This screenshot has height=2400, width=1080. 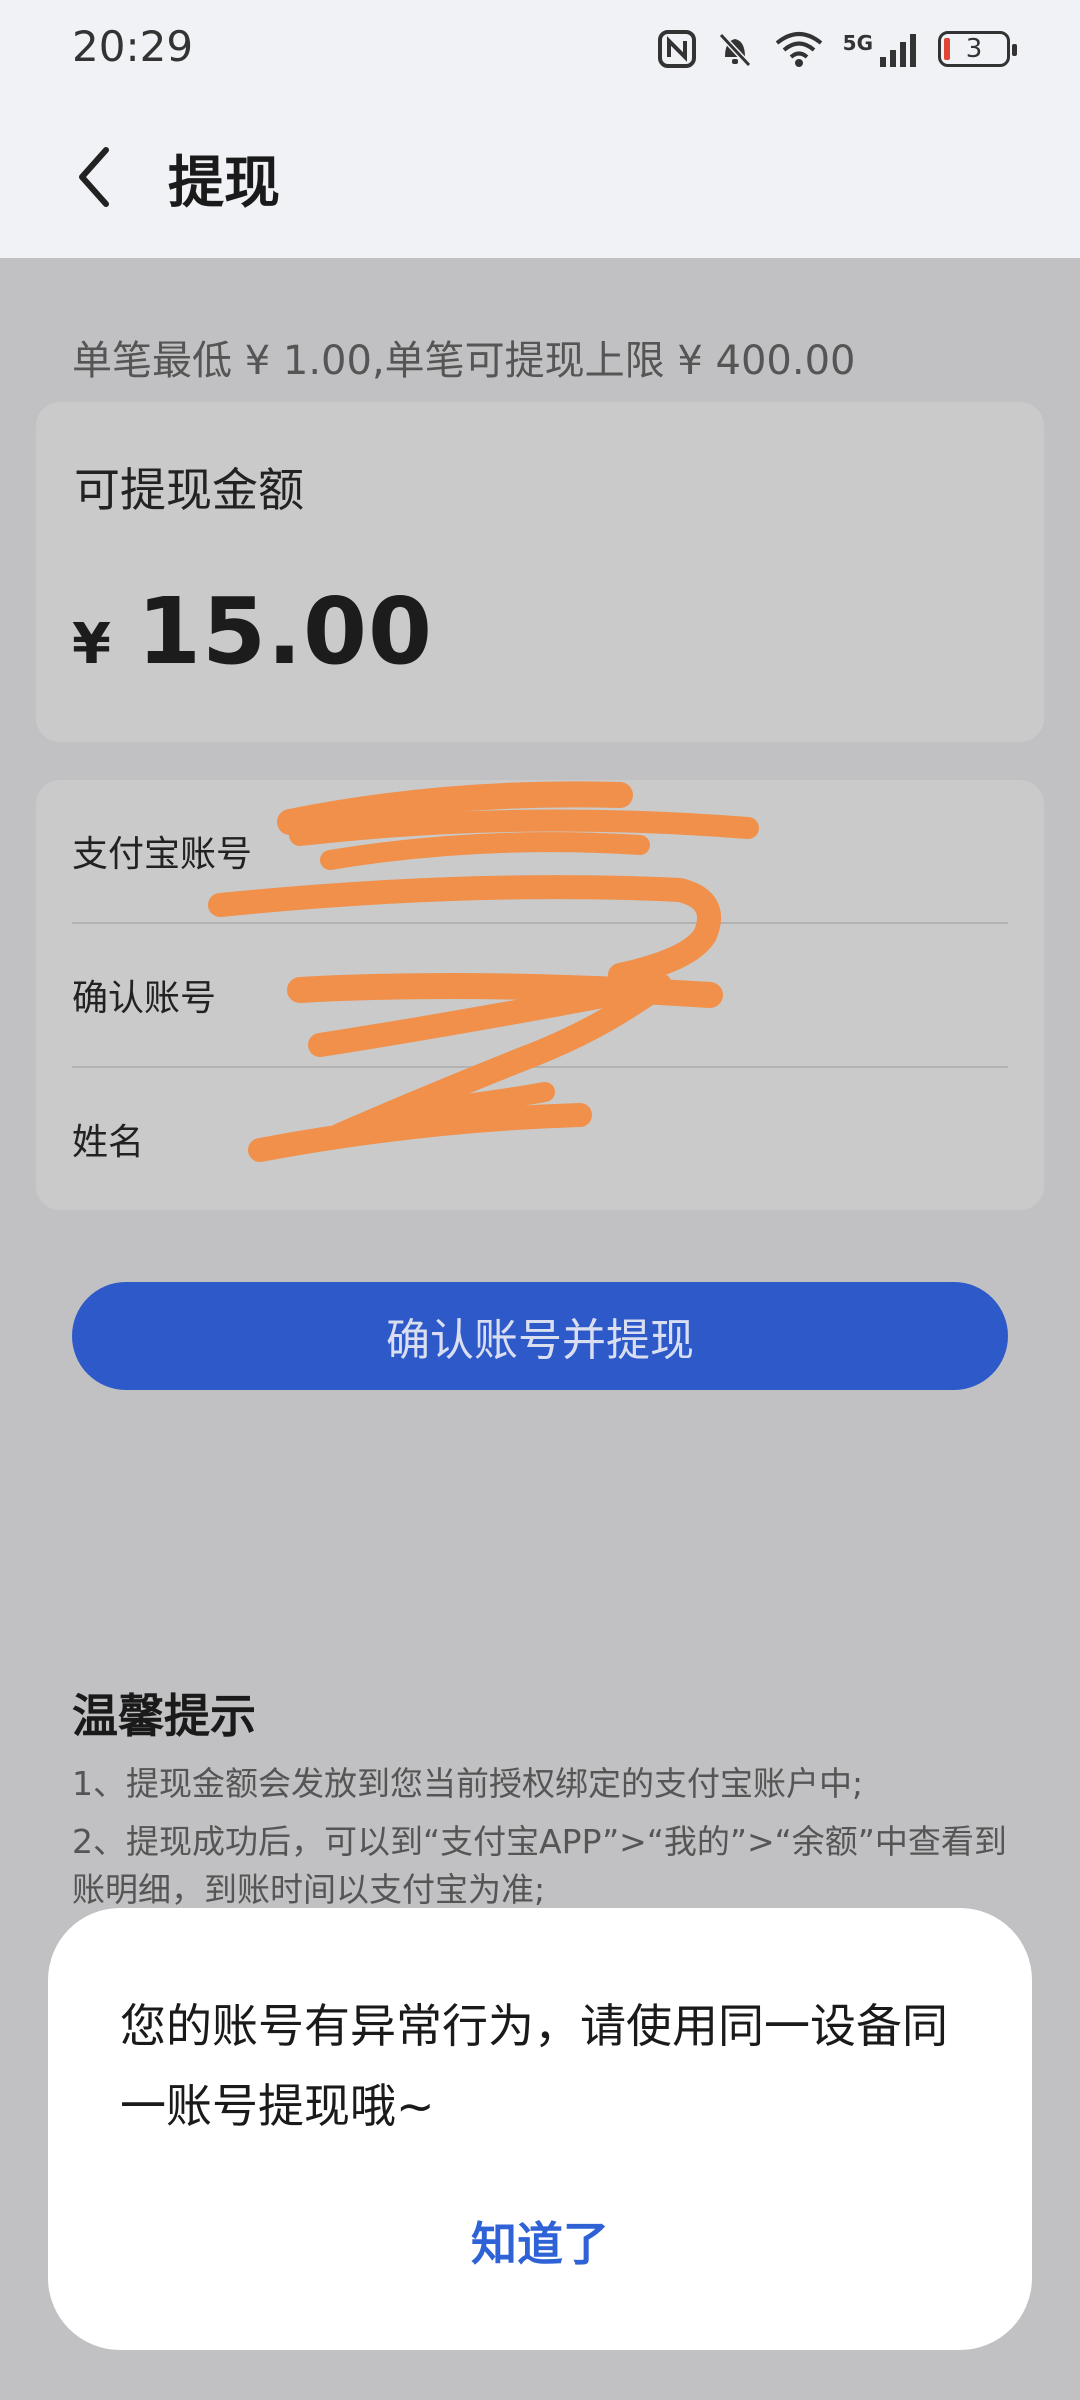 What do you see at coordinates (676, 49) in the screenshot?
I see `nfc-icon` at bounding box center [676, 49].